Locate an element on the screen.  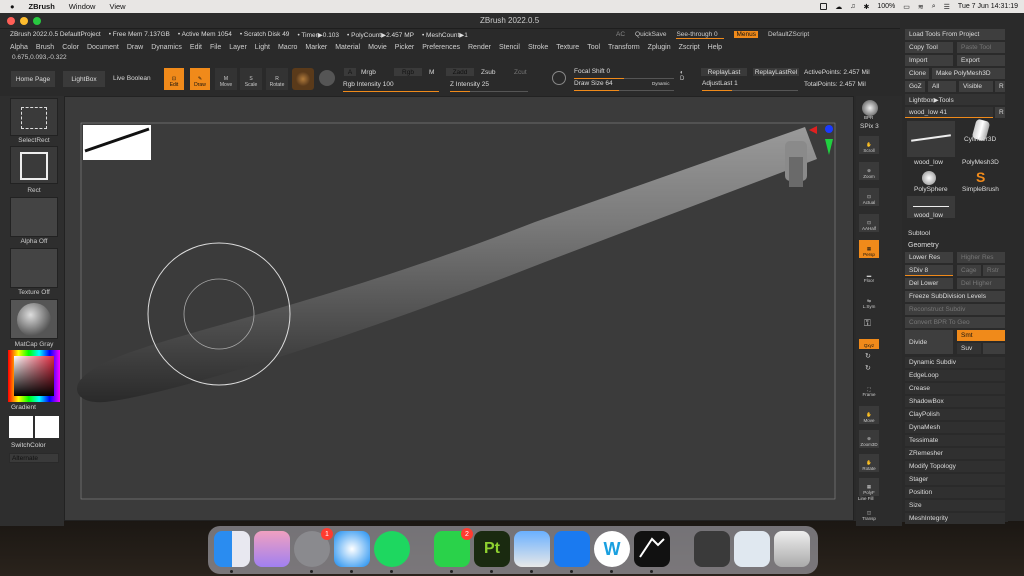
draw-button: ✎ Draw is located at coordinates (200, 79).